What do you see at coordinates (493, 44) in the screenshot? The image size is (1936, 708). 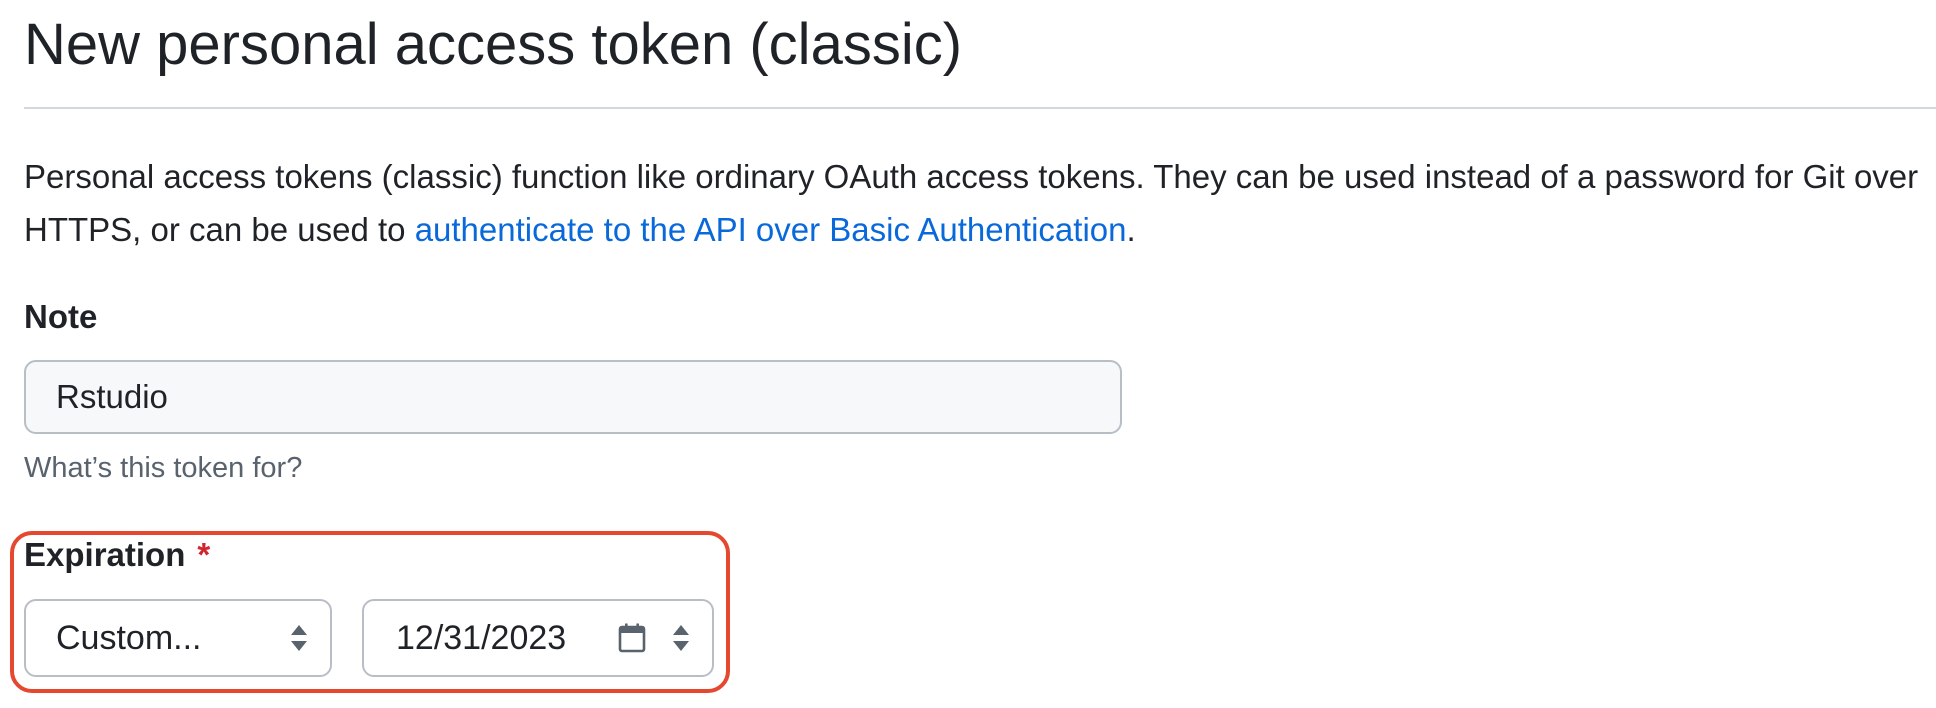 I see `page-title: New personal access token (classic)` at bounding box center [493, 44].